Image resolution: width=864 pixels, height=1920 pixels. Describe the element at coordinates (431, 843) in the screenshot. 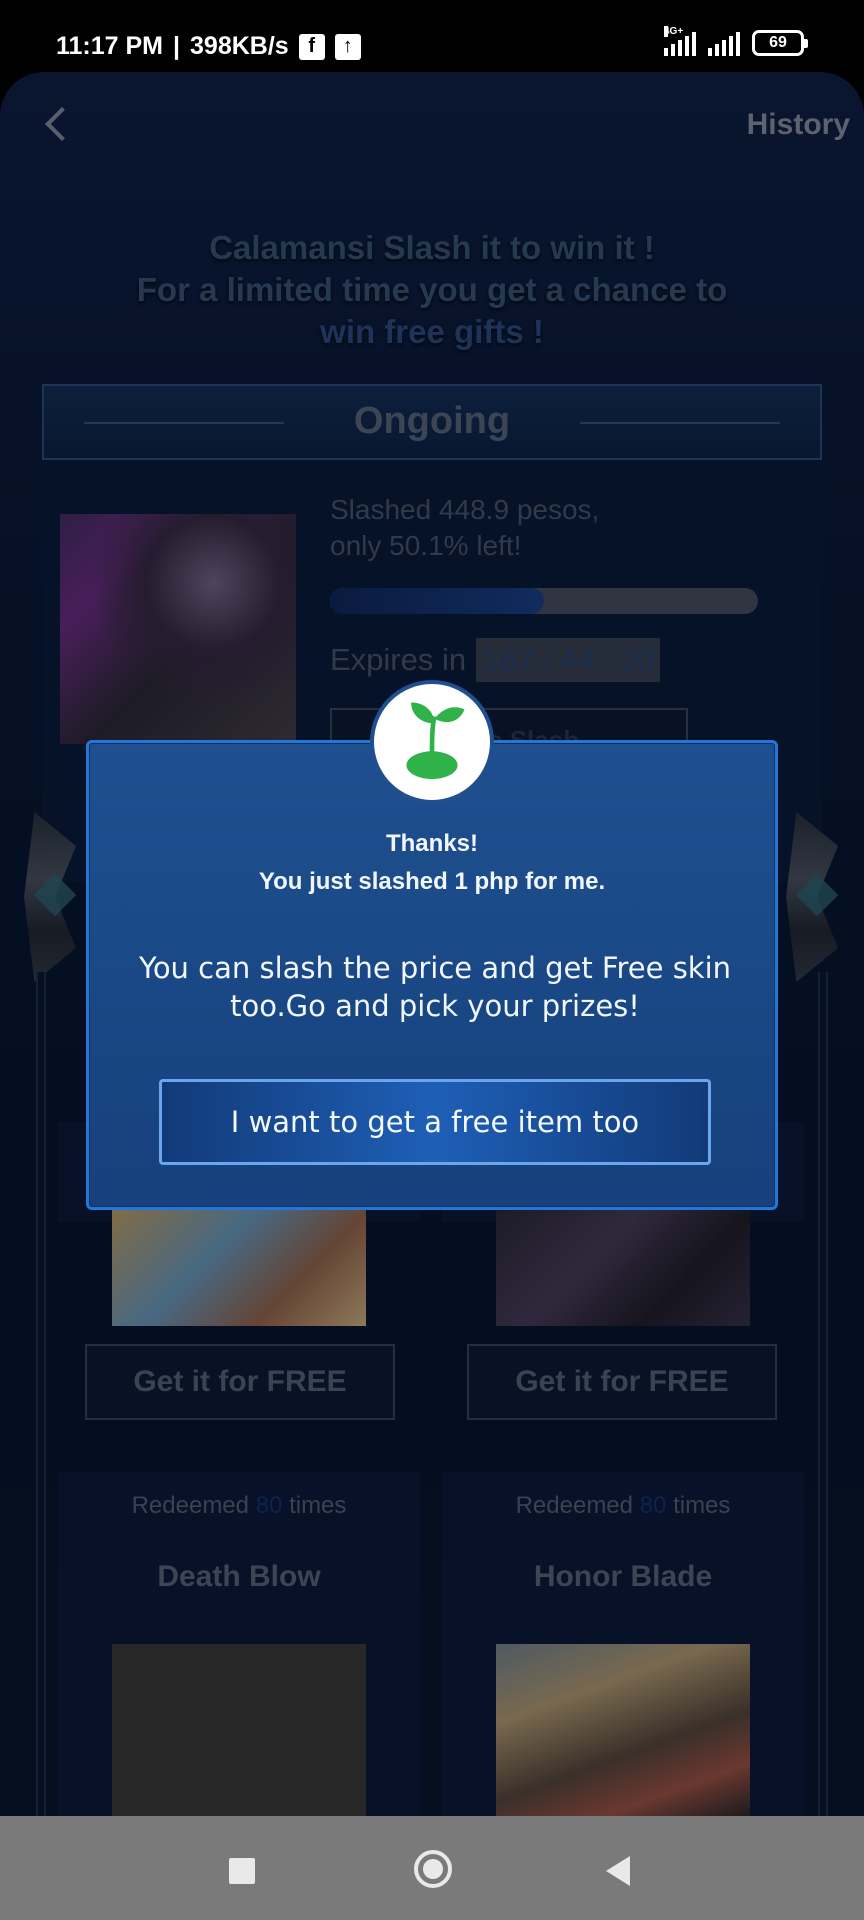

I see `thanks-title: Thanks!` at that location.